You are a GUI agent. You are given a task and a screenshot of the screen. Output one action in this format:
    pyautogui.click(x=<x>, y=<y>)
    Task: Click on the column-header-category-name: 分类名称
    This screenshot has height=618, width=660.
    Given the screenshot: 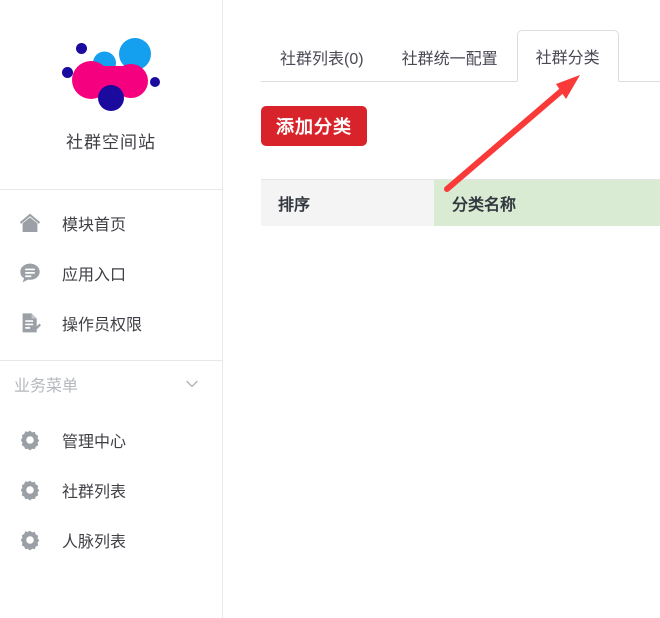 What is the action you would take?
    pyautogui.click(x=547, y=203)
    